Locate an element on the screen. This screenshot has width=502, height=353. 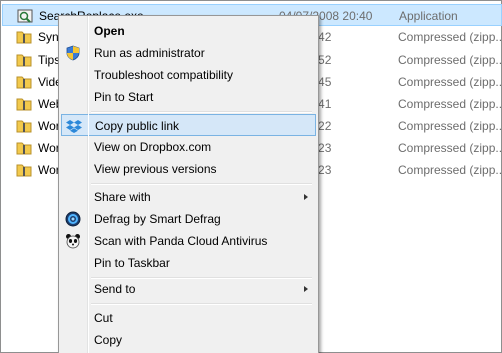
menu-item-send-to: Send to is located at coordinates (188, 289).